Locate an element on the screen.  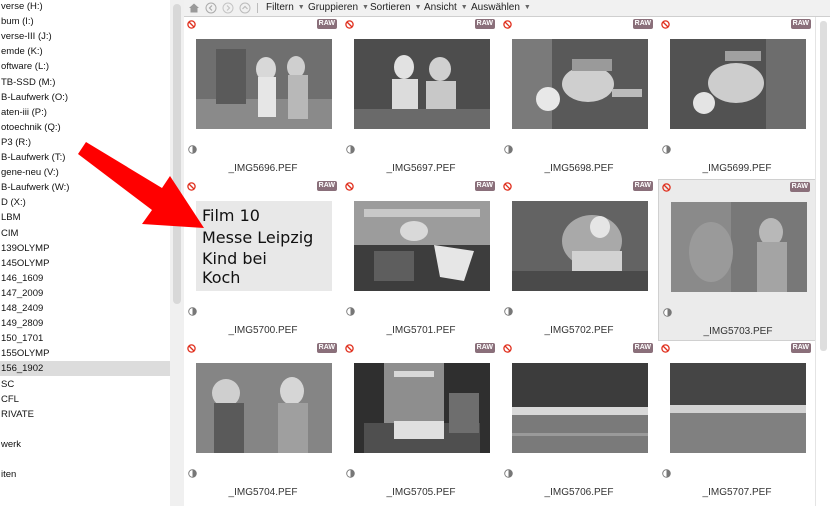
menu-ansicht: Ansicht ▼ is located at coordinates (446, 8).